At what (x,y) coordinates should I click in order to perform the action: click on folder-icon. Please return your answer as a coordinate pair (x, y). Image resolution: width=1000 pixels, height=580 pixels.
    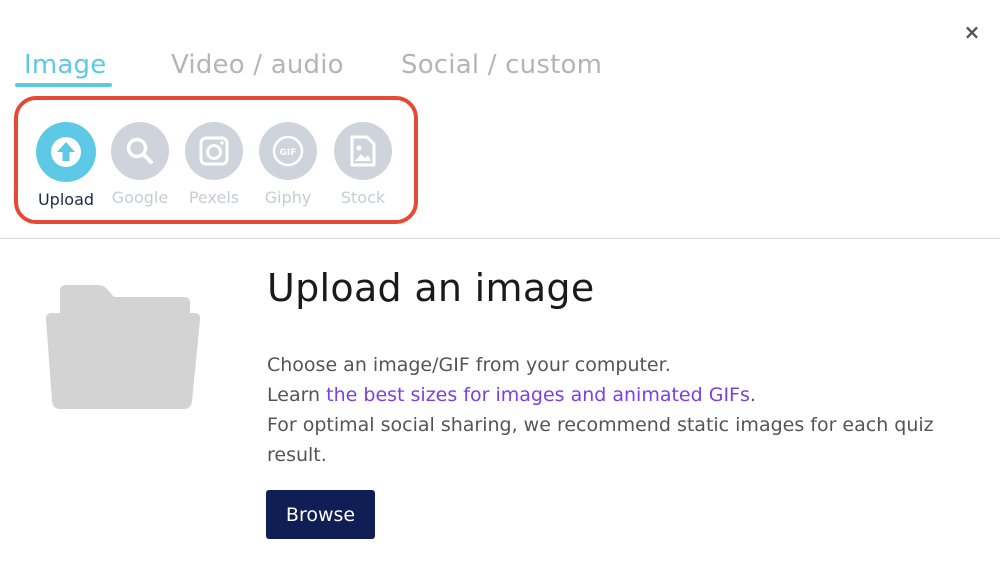
    Looking at the image, I should click on (123, 349).